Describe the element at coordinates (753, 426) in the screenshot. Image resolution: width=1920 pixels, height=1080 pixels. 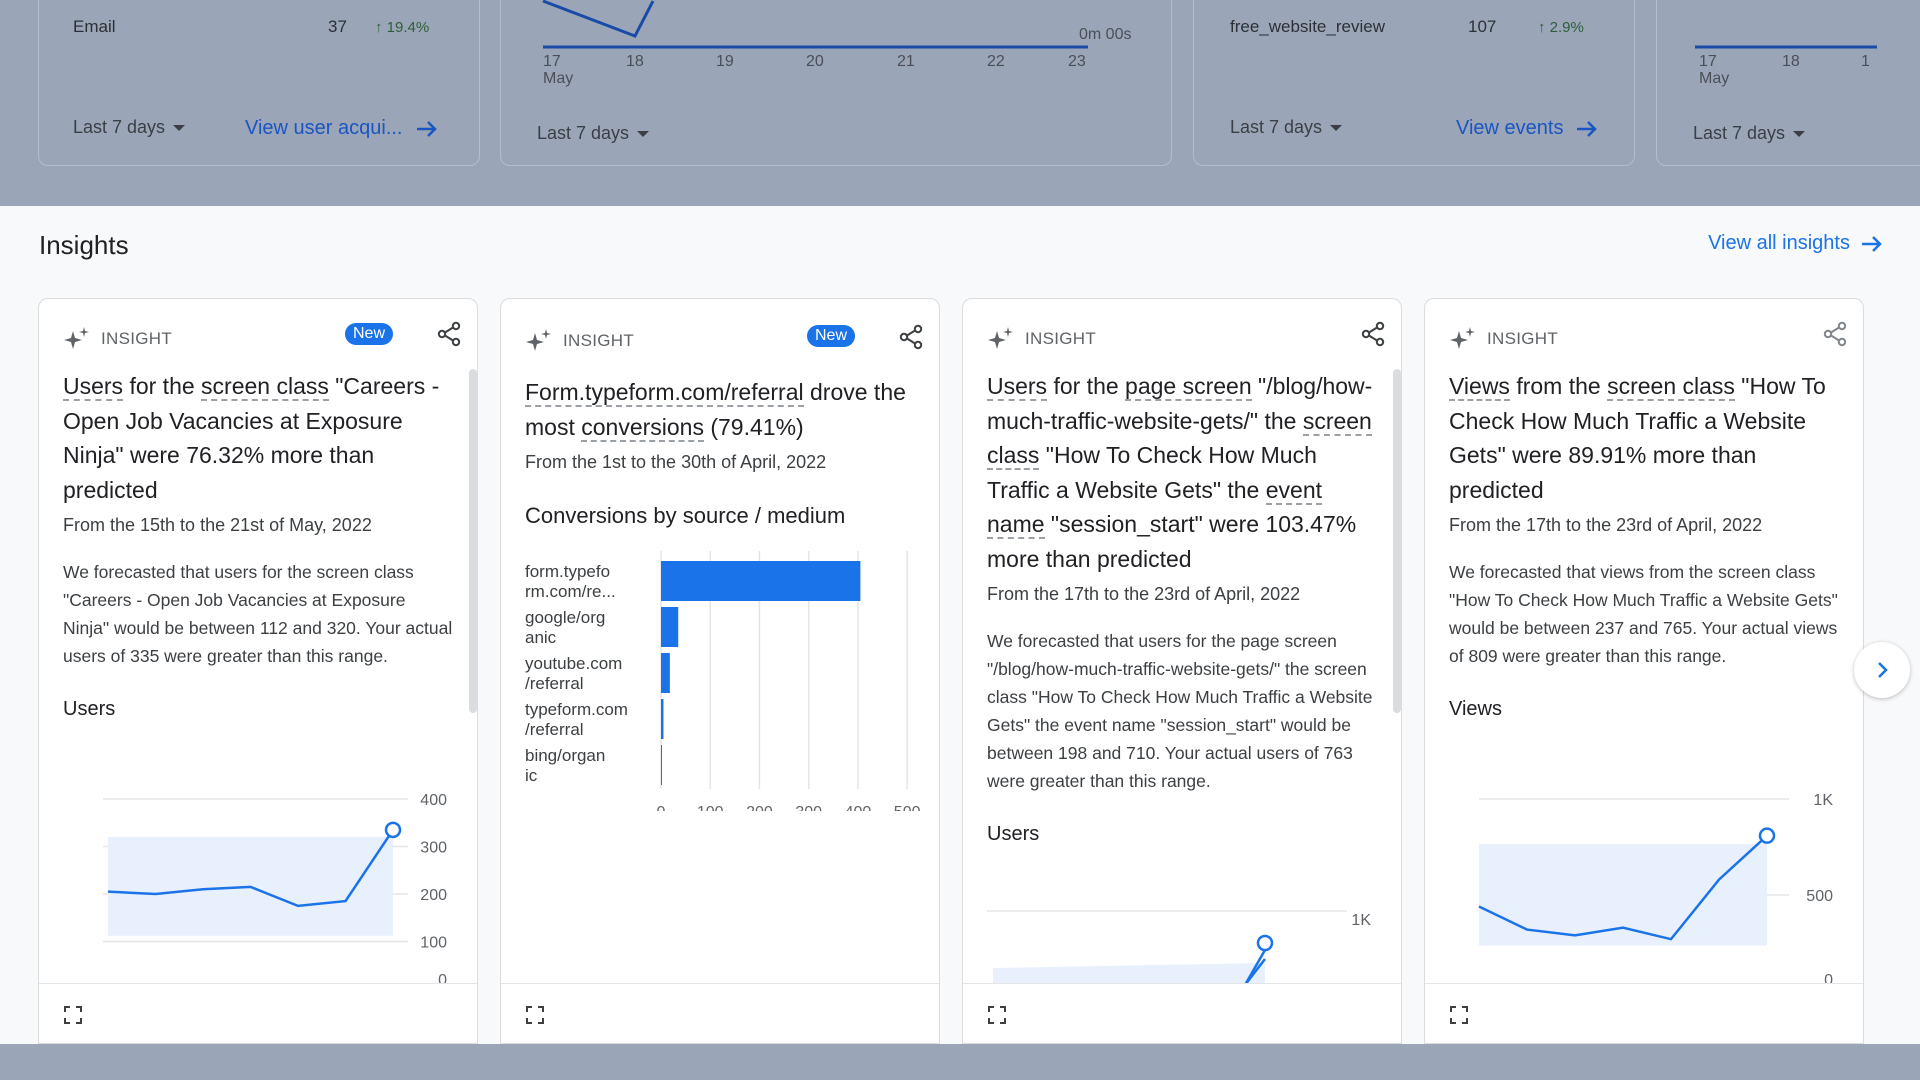
I see `headline-text: (79.41%)` at that location.